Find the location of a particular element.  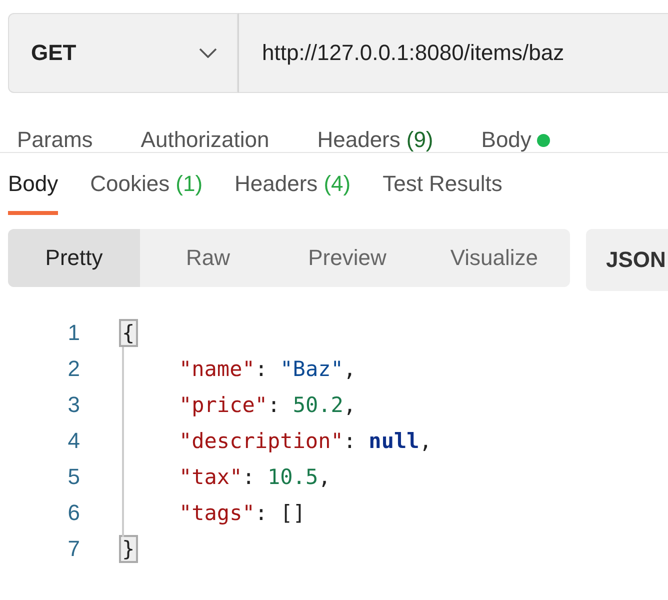

code-token: "Baz" is located at coordinates (312, 369).